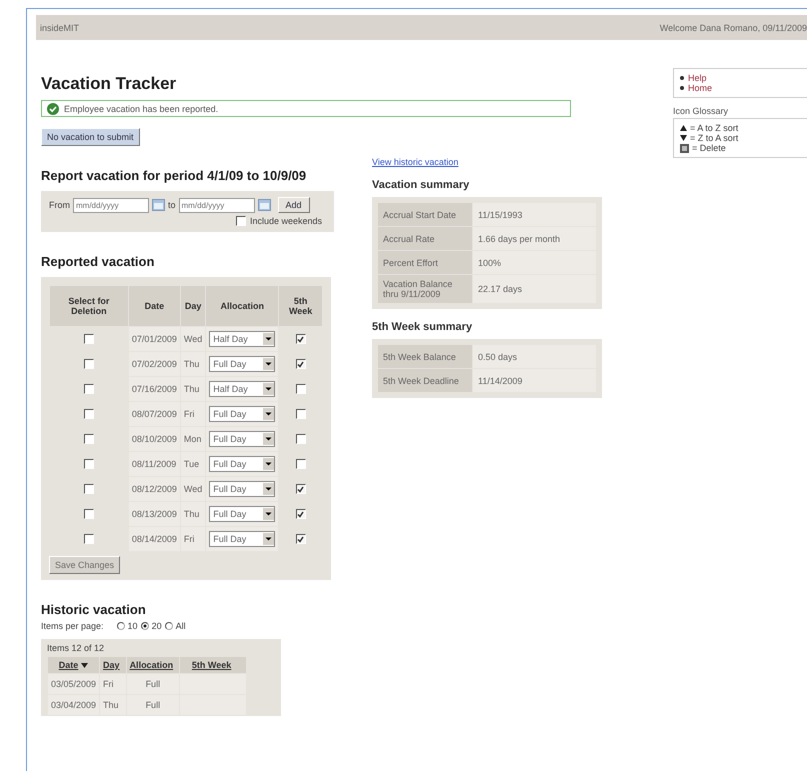  I want to click on historic-link: View historic vacation, so click(415, 162).